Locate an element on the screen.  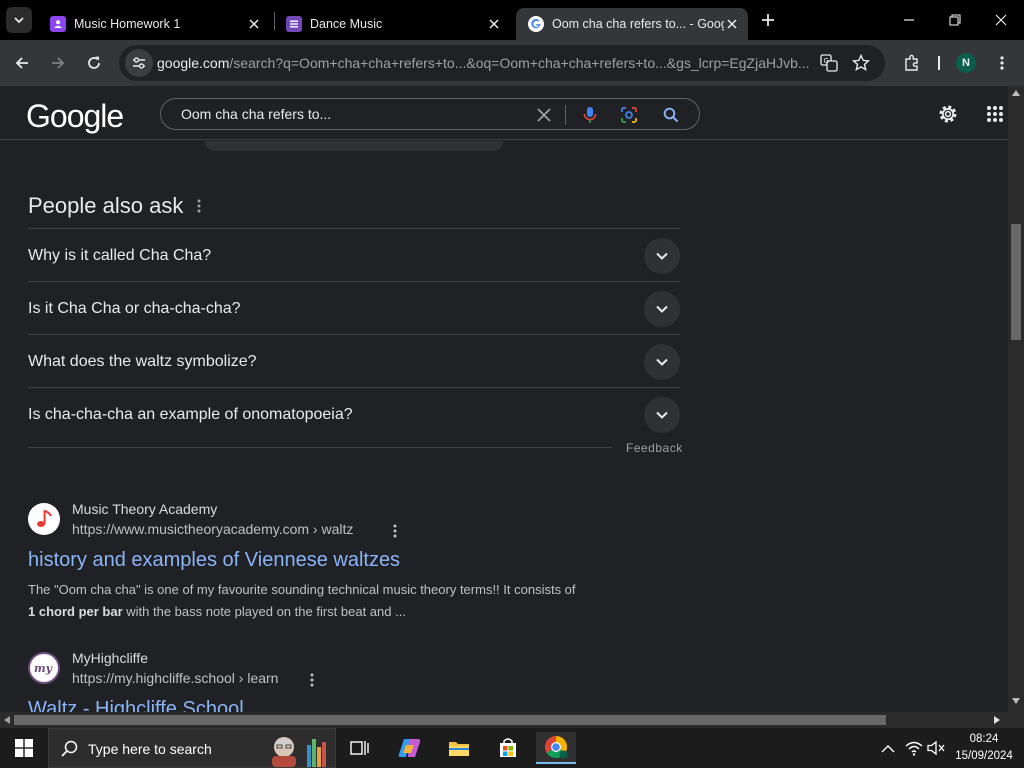
taskbar-search-box: Type here to search is located at coordinates (192, 748).